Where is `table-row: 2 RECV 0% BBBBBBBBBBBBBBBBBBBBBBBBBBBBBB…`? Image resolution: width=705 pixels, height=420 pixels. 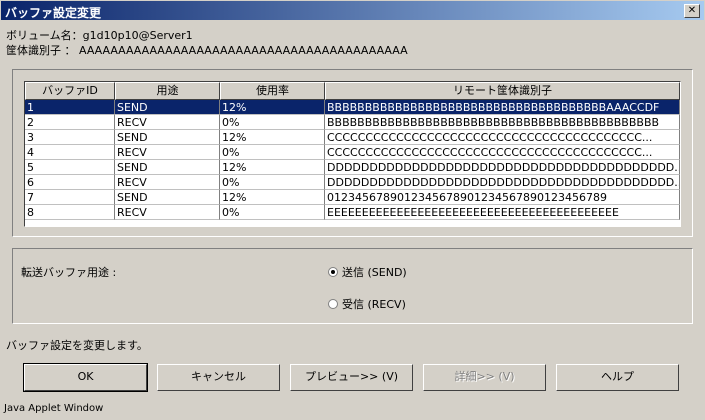 table-row: 2 RECV 0% BBBBBBBBBBBBBBBBBBBBBBBBBBBBBB… is located at coordinates (352, 122).